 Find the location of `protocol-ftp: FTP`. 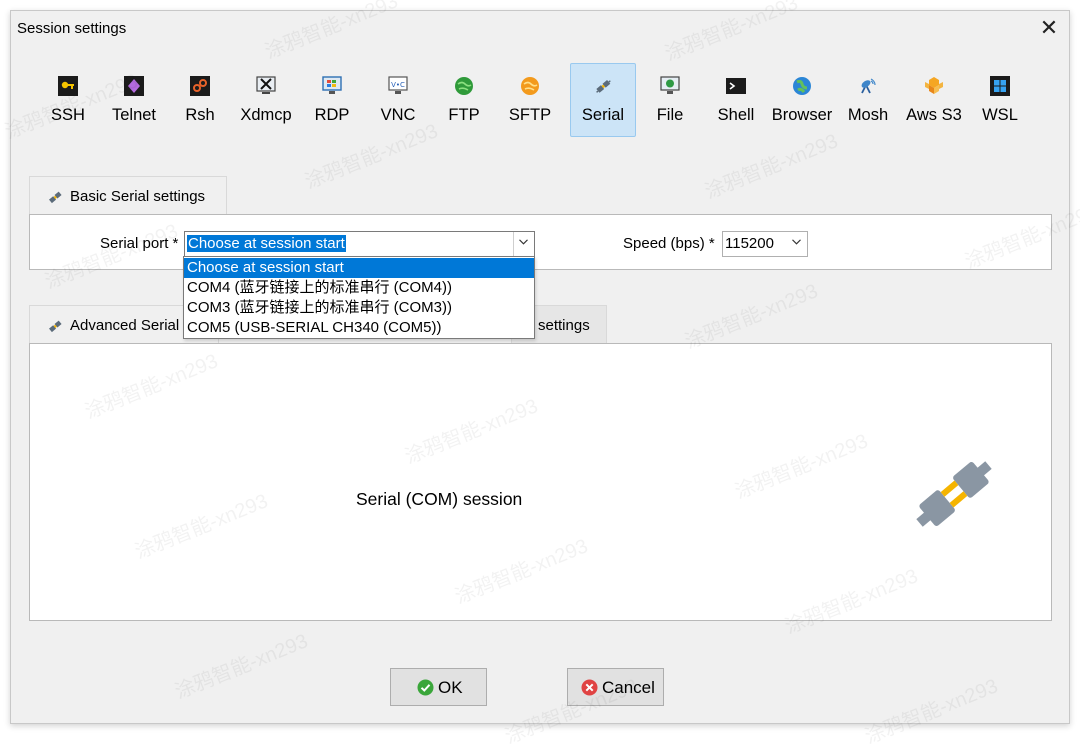

protocol-ftp: FTP is located at coordinates (464, 100).